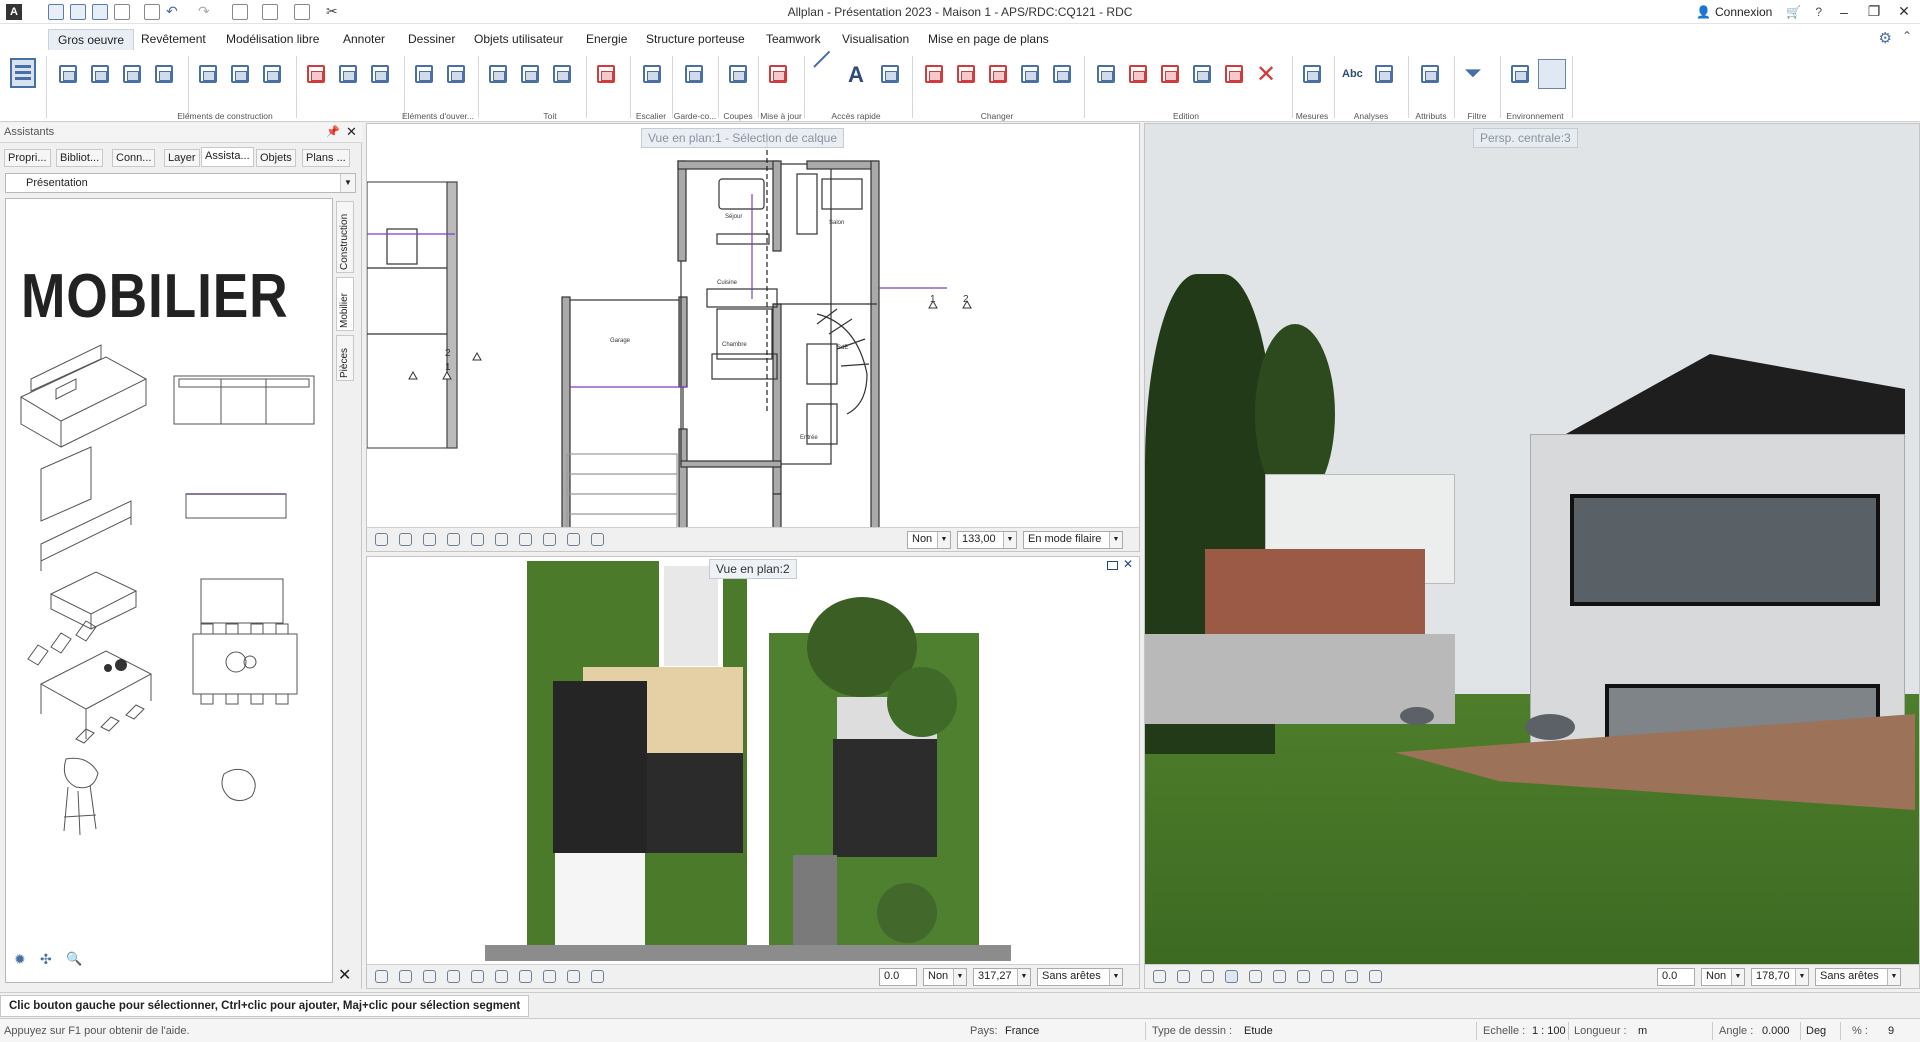 Image resolution: width=1920 pixels, height=1042 pixels. Describe the element at coordinates (518, 39) in the screenshot. I see `tab-objets-utilisateur: Objets utilisateur` at that location.